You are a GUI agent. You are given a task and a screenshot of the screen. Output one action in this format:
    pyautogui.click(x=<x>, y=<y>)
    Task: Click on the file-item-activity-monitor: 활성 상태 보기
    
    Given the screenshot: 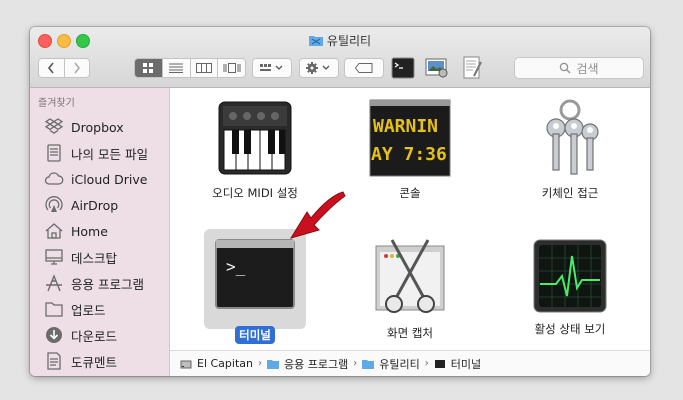 What is the action you would take?
    pyautogui.click(x=570, y=288)
    